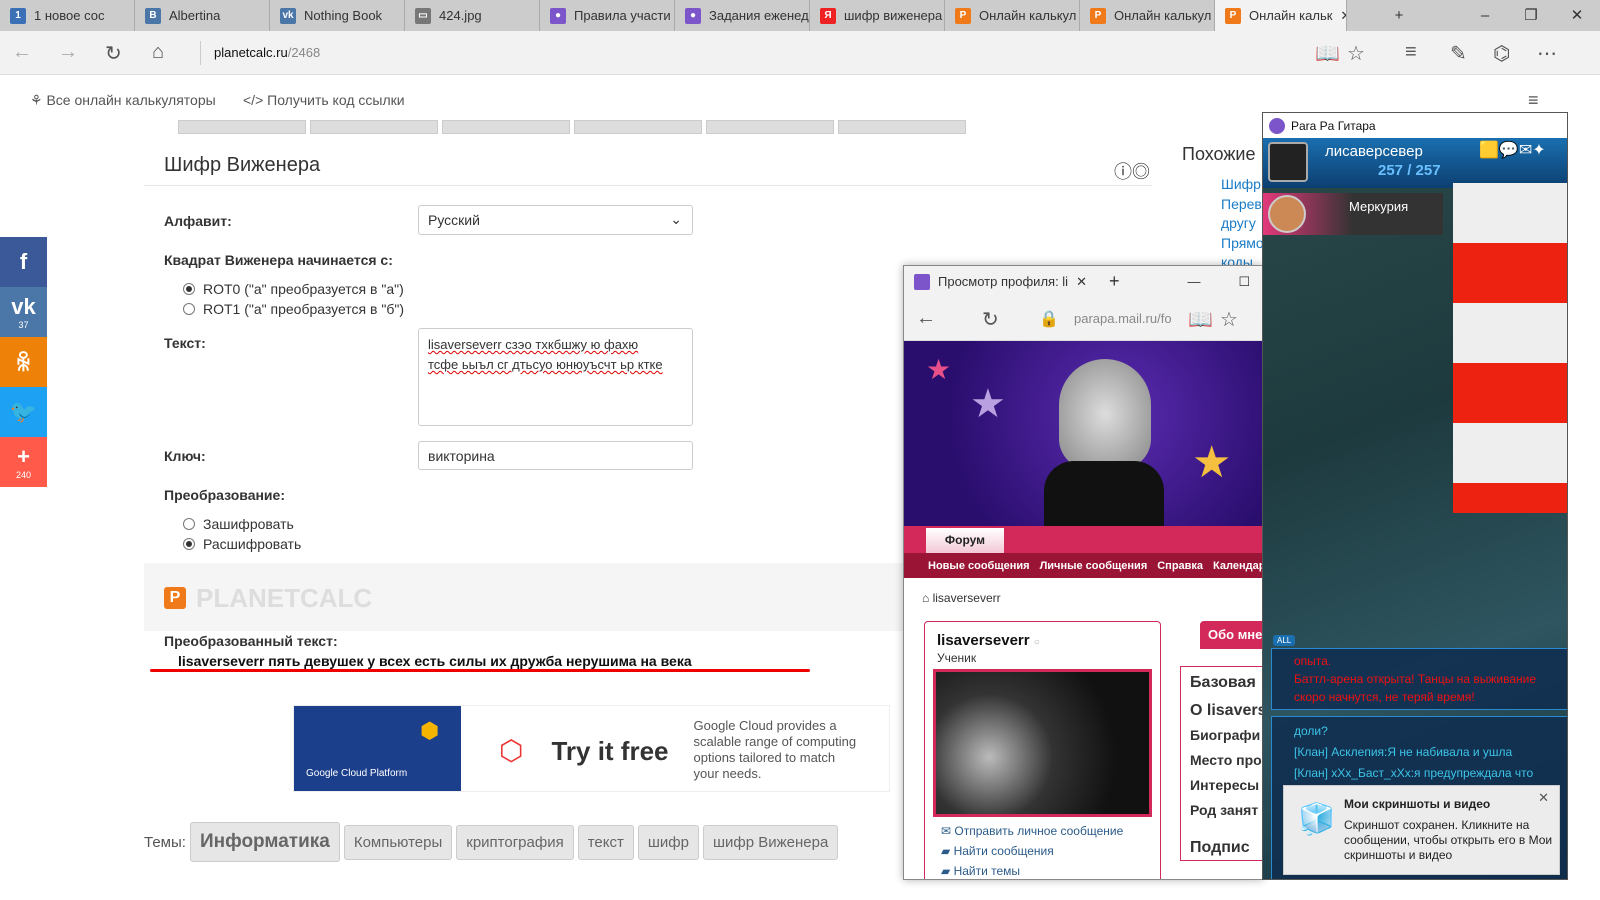 Image resolution: width=1600 pixels, height=900 pixels. What do you see at coordinates (605, 842) in the screenshot?
I see `tag: текст` at bounding box center [605, 842].